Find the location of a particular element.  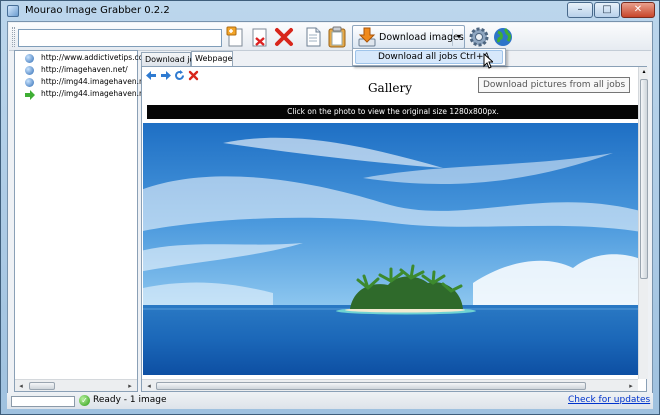

mouse-cursor-icon is located at coordinates (489, 60).